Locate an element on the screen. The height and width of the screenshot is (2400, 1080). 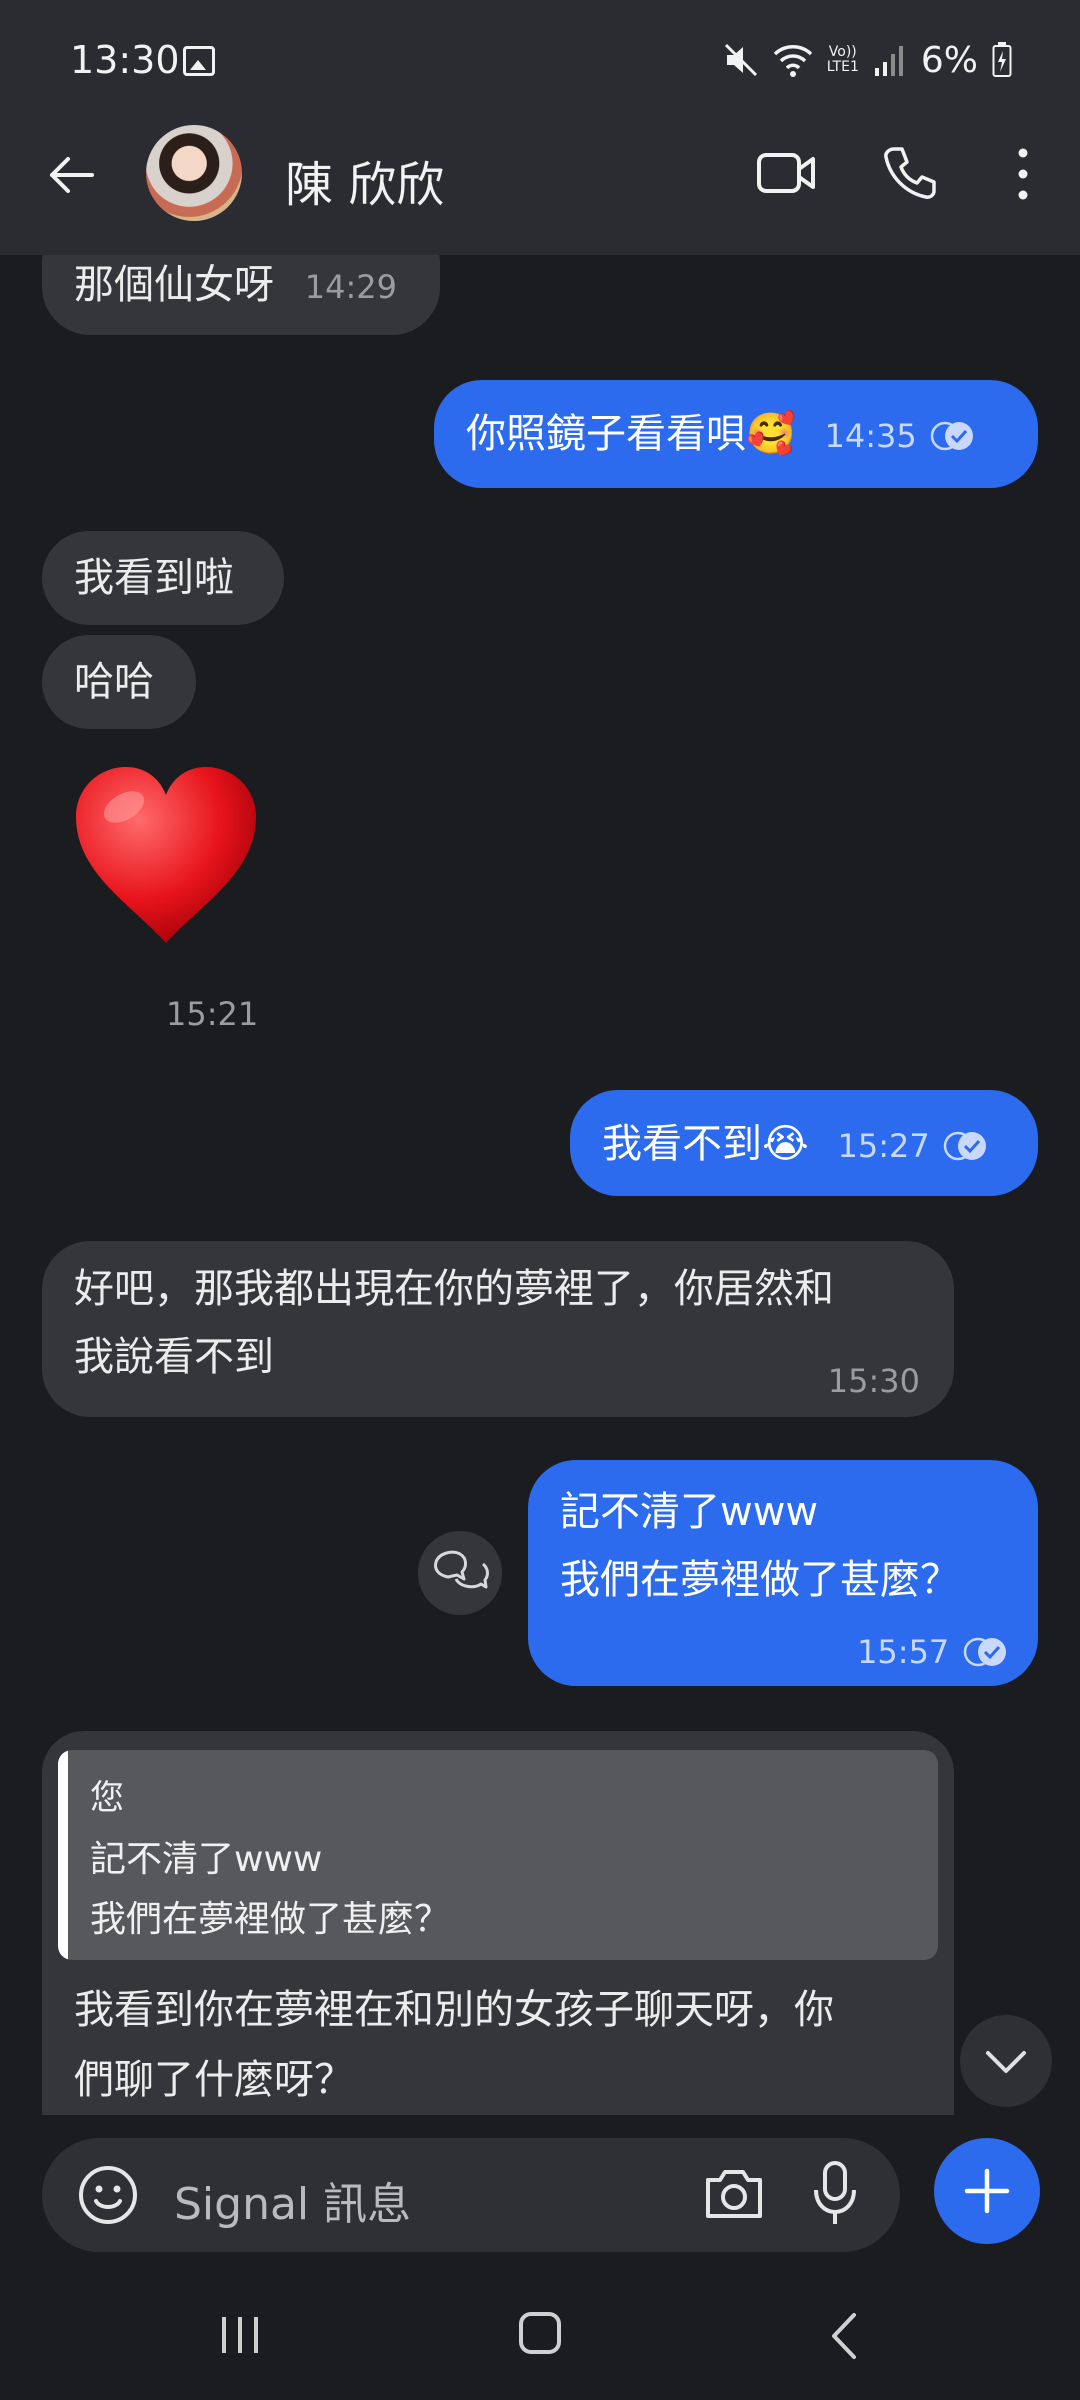
message-bubble-outgoing: 我看不到😭 15:27 is located at coordinates (804, 1143).